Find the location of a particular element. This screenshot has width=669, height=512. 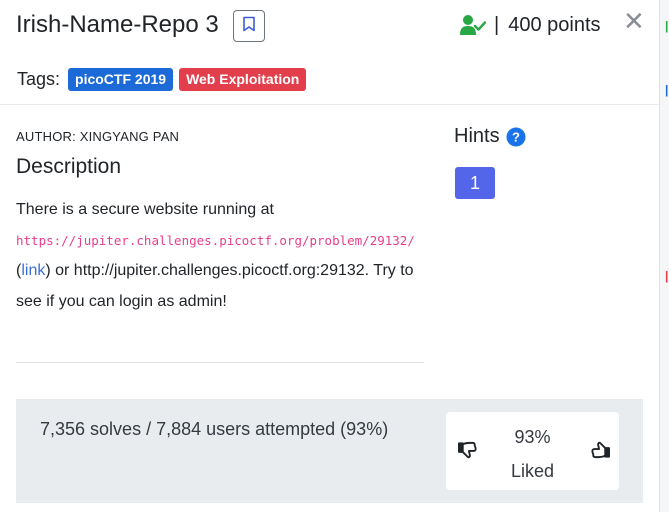

paren-close-or: ) or is located at coordinates (57, 270).